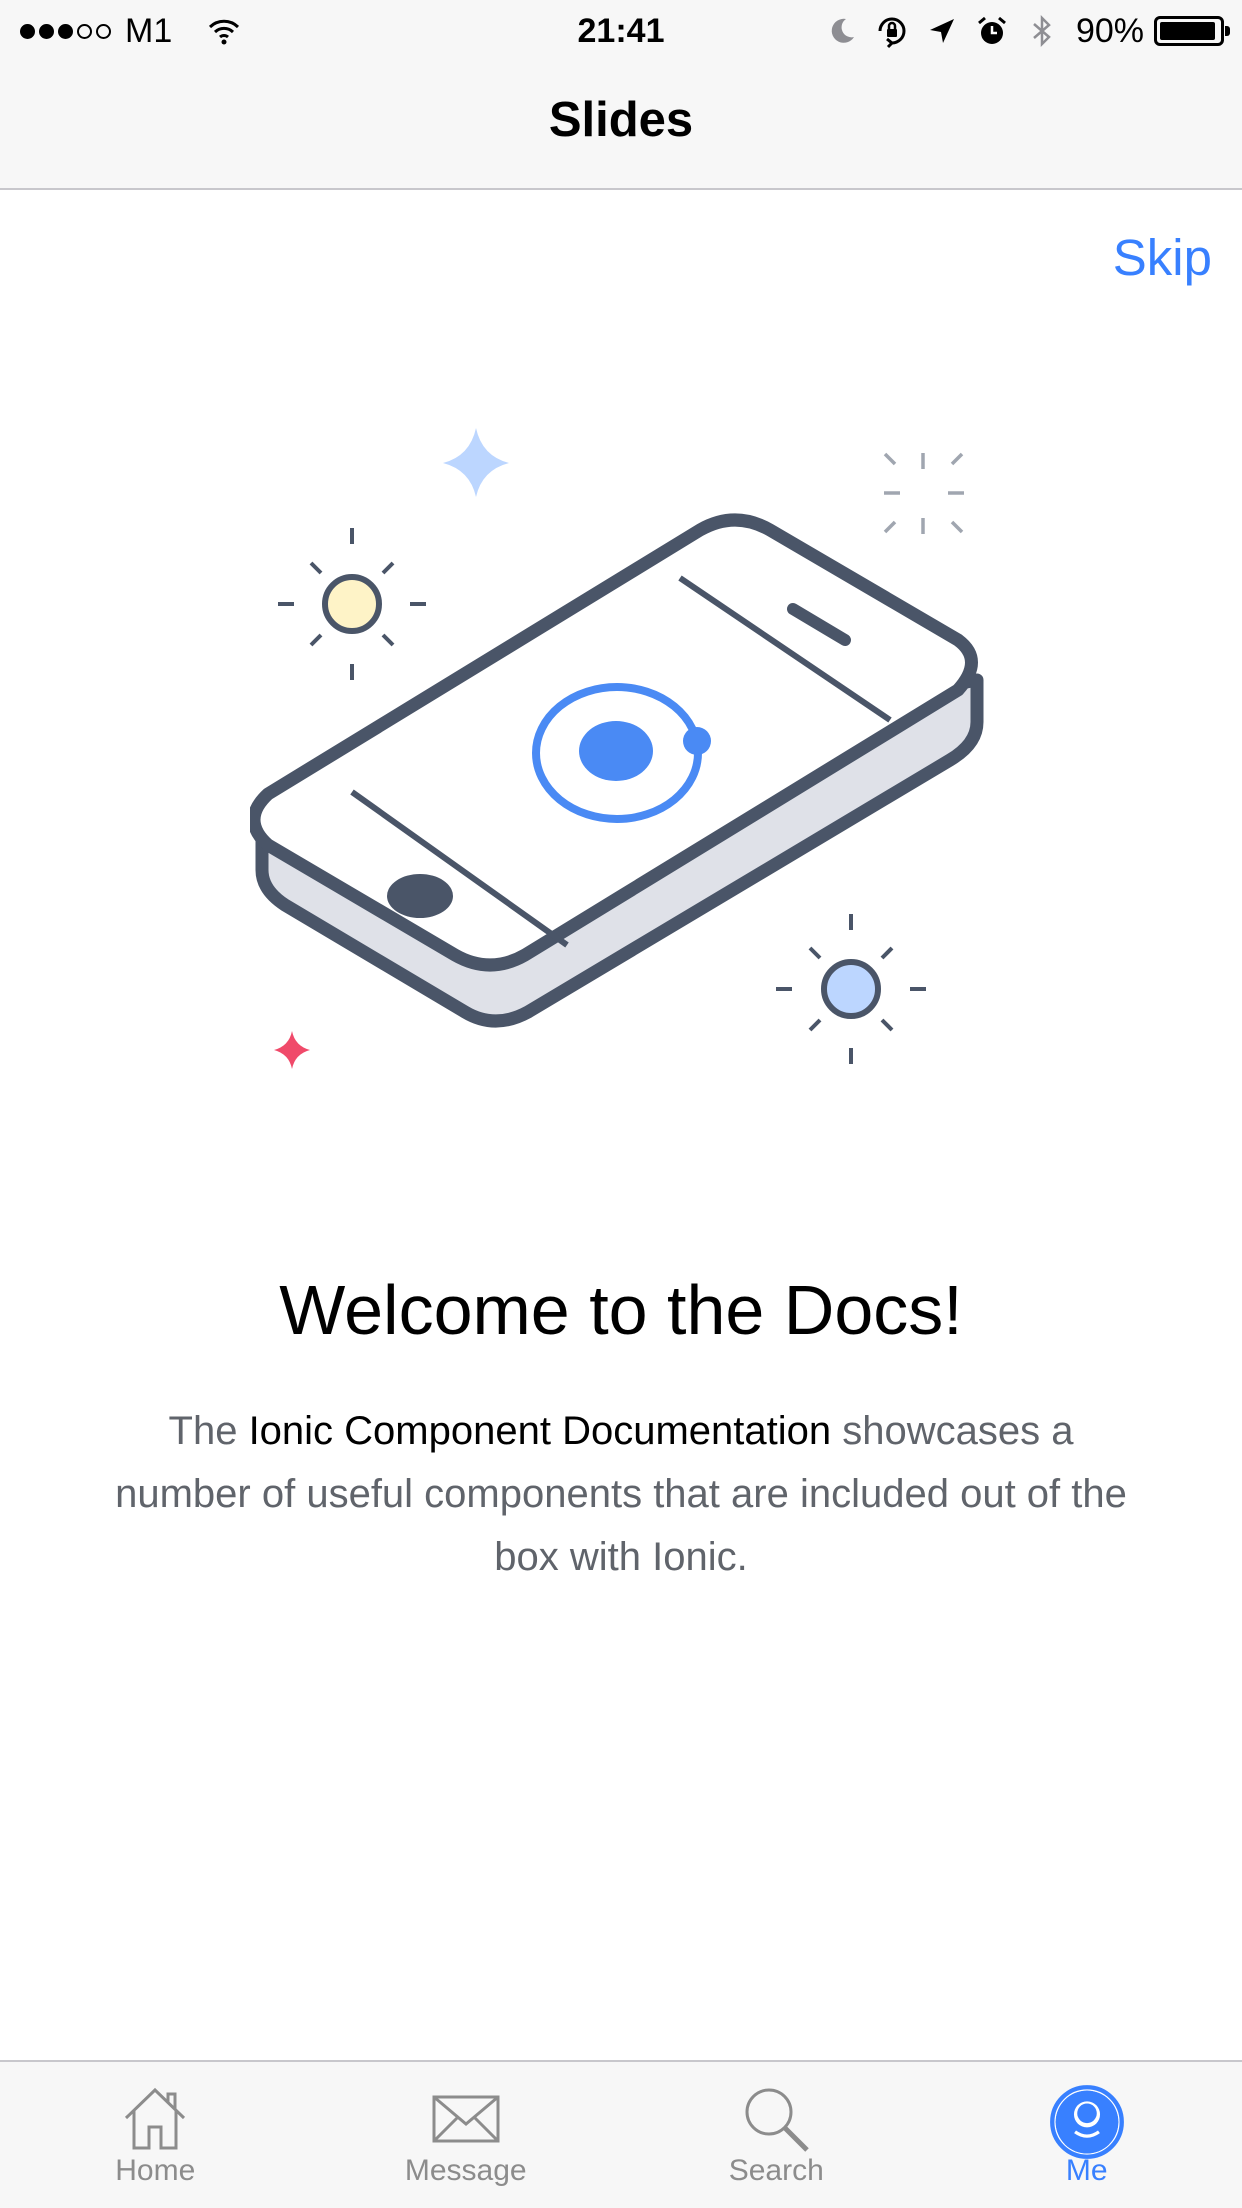  I want to click on description-bold-text: Ionic Component Documentation, so click(540, 1431).